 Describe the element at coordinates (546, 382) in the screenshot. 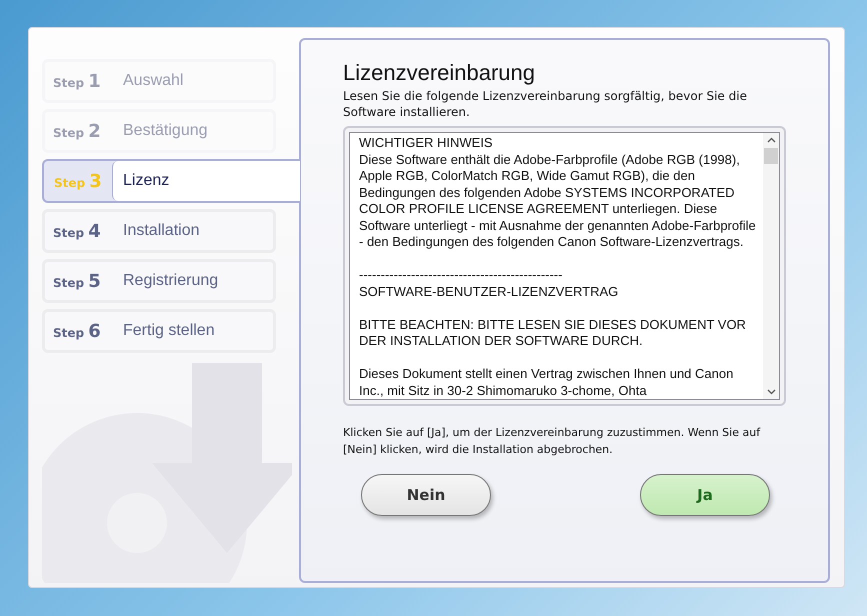

I see `license-paragraph: Dieses Dokument stellt einen Vertrag zwischen Ihnen und Canon Inc., mit Sitz in 30-2 Shimomaruko 3-chome, Ohta` at that location.